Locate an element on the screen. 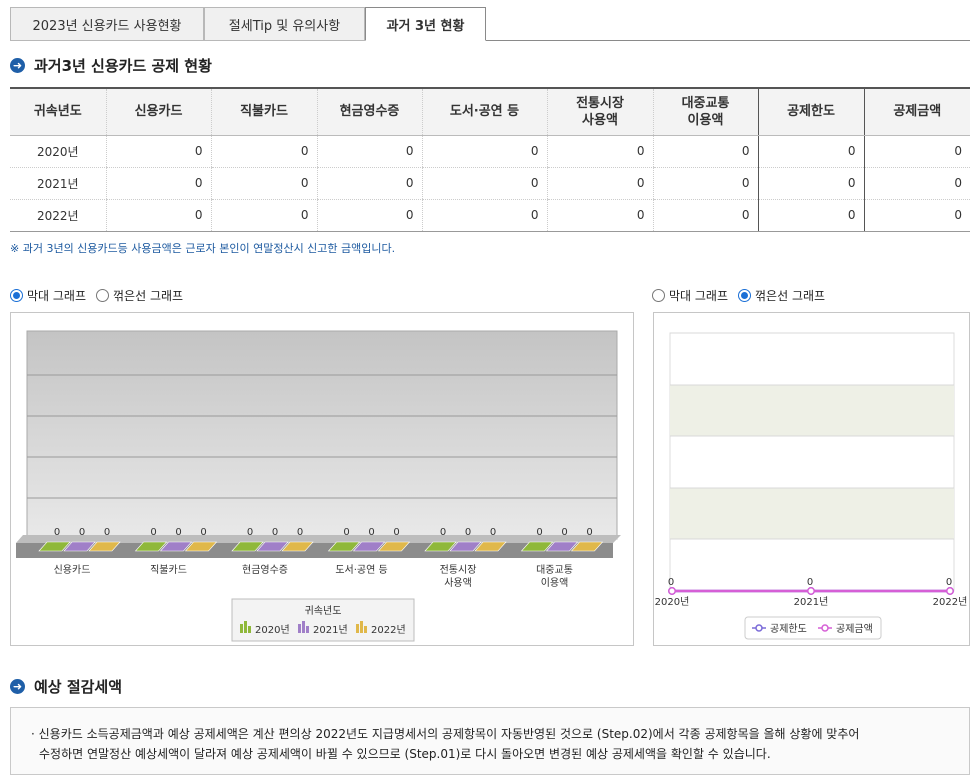  category-label: 직불카드 is located at coordinates (168, 570).